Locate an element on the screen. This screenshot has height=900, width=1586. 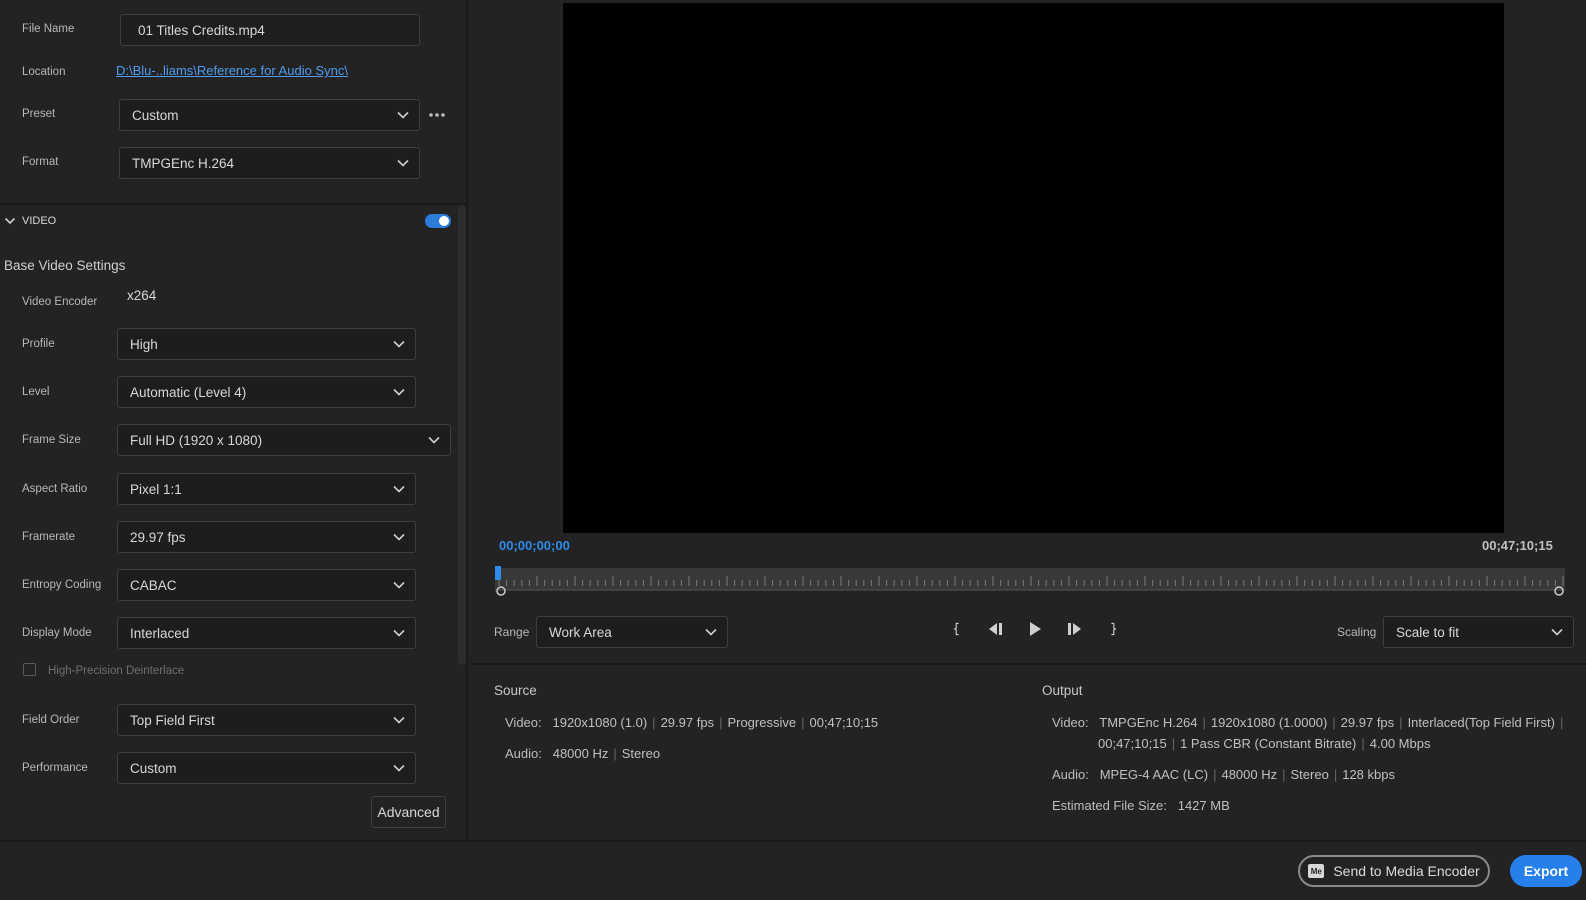
entropy-coding-value: CABAC is located at coordinates (153, 585).